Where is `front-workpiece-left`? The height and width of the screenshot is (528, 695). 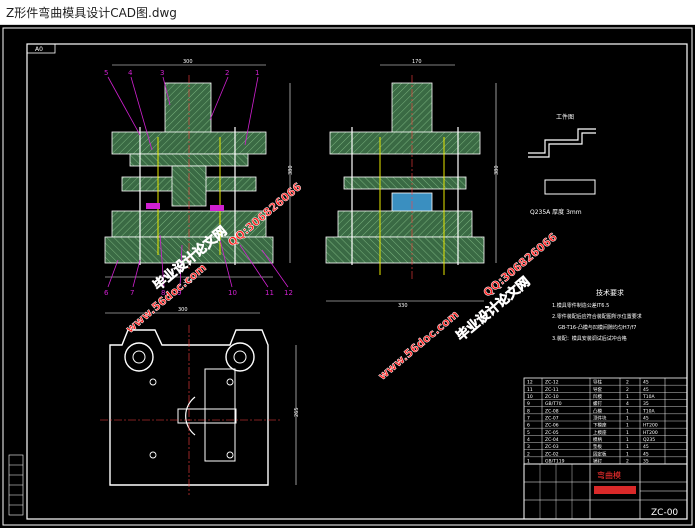 front-workpiece-left is located at coordinates (153, 206).